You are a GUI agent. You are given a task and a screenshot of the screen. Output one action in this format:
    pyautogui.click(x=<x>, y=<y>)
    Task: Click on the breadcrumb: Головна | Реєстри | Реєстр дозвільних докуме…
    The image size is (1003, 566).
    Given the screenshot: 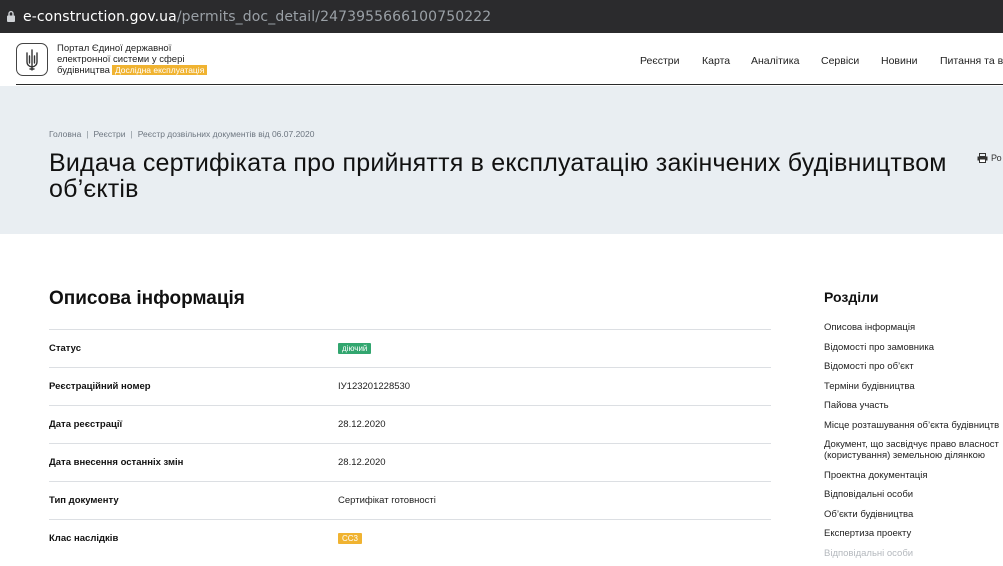 What is the action you would take?
    pyautogui.click(x=182, y=134)
    